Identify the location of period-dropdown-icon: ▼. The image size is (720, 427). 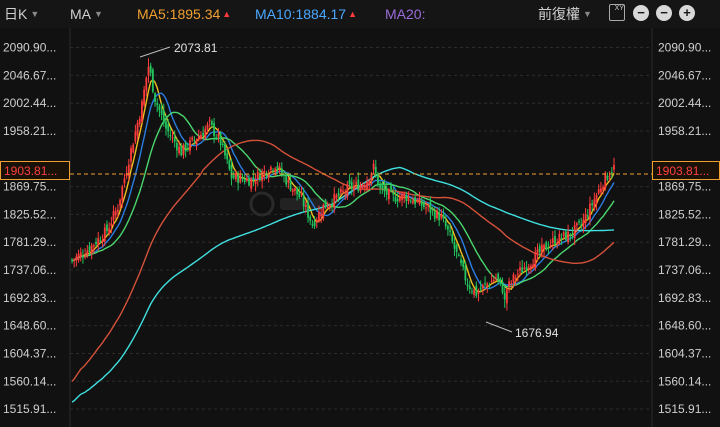
(35, 14).